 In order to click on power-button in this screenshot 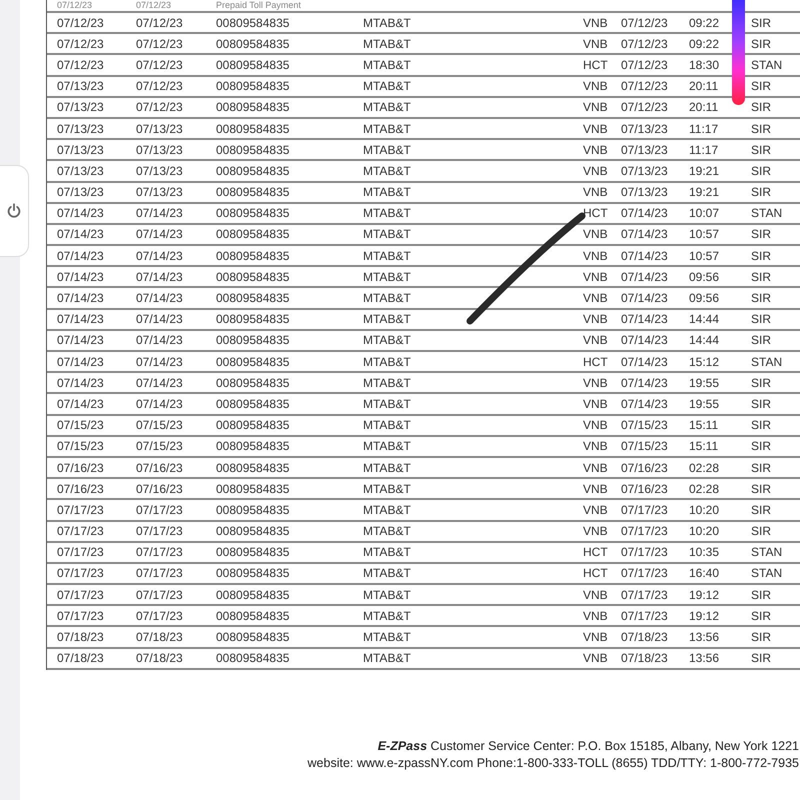, I will do `click(14, 211)`.